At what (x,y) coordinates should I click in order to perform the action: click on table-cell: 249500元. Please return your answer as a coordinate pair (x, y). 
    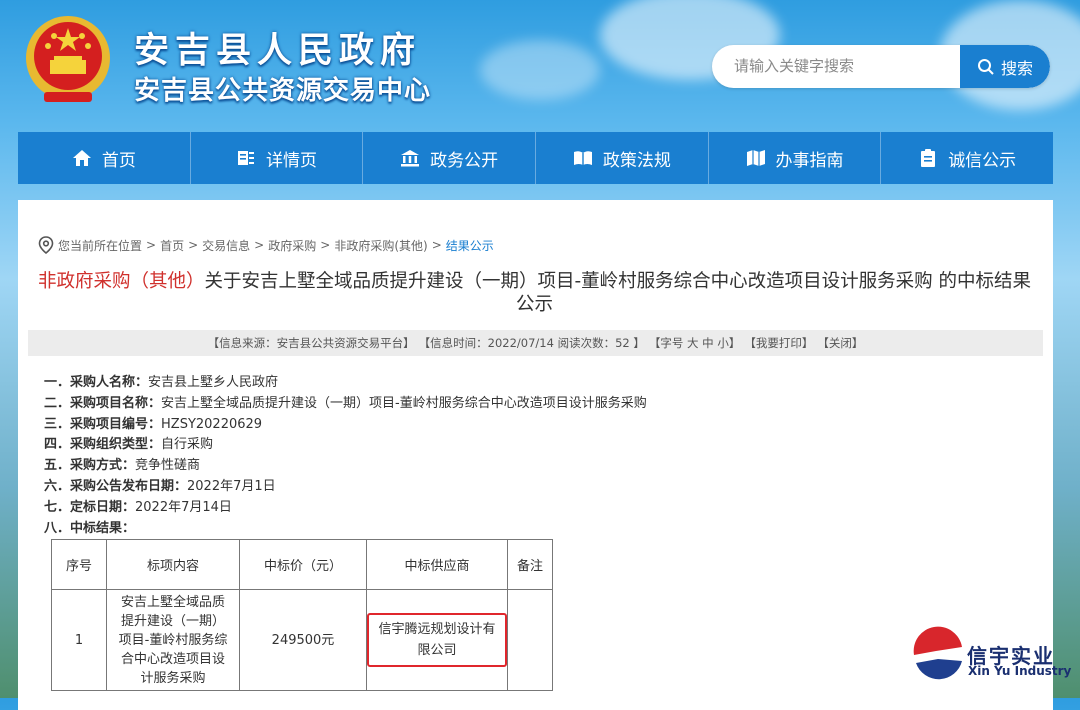
    Looking at the image, I should click on (303, 640).